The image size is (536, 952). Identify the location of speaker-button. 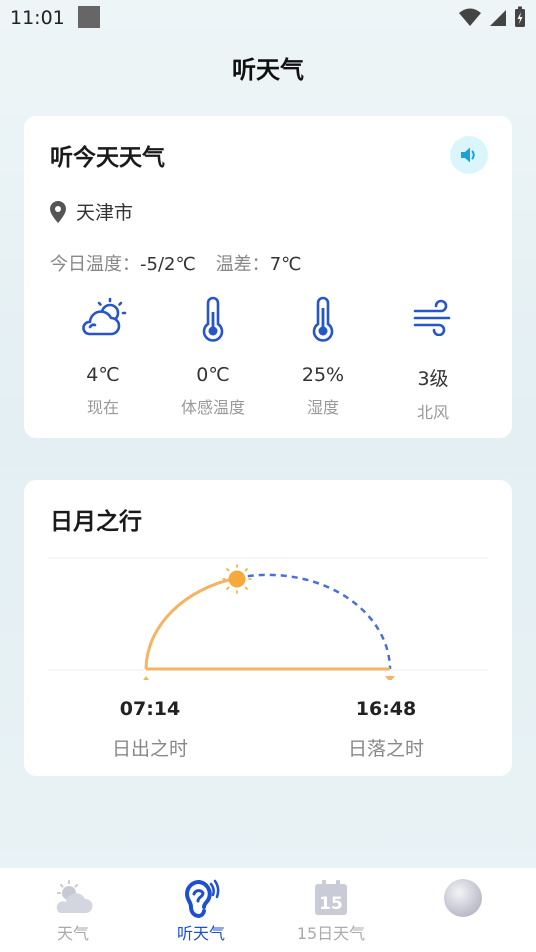
(469, 155).